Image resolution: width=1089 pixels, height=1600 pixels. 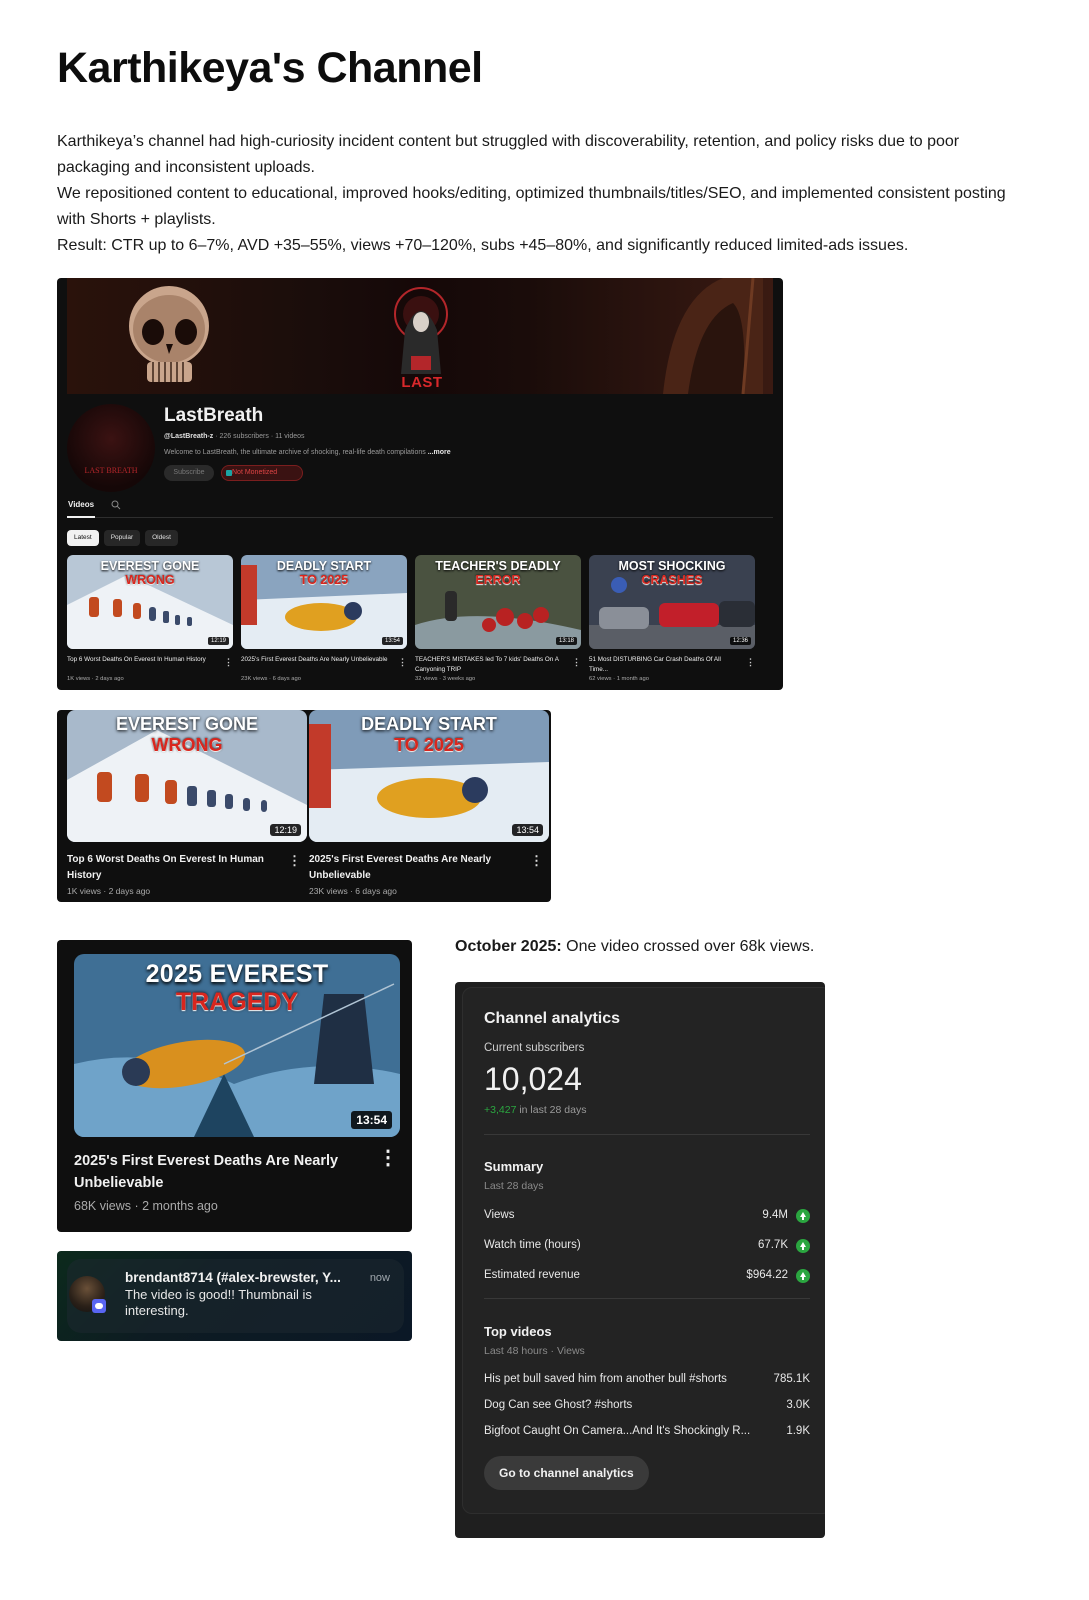 What do you see at coordinates (508, 946) in the screenshot?
I see `caption-date: October 2025:` at bounding box center [508, 946].